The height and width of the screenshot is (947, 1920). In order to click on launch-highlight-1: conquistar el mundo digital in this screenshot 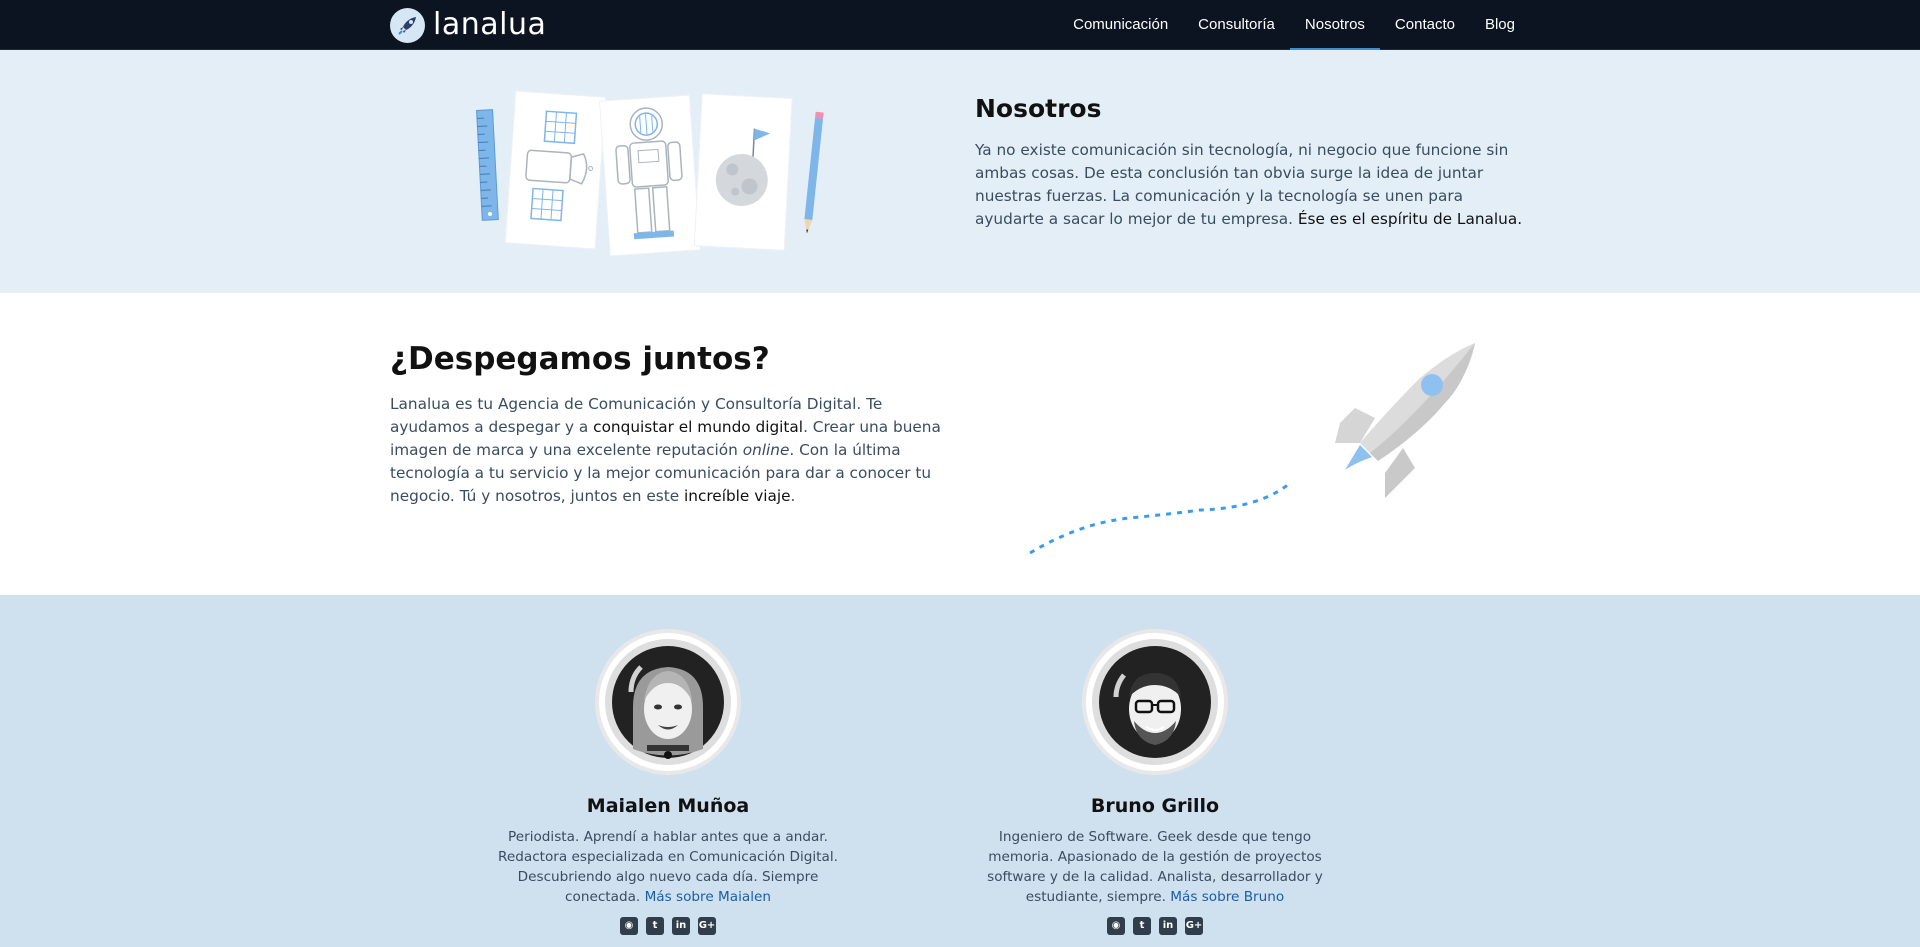, I will do `click(698, 427)`.